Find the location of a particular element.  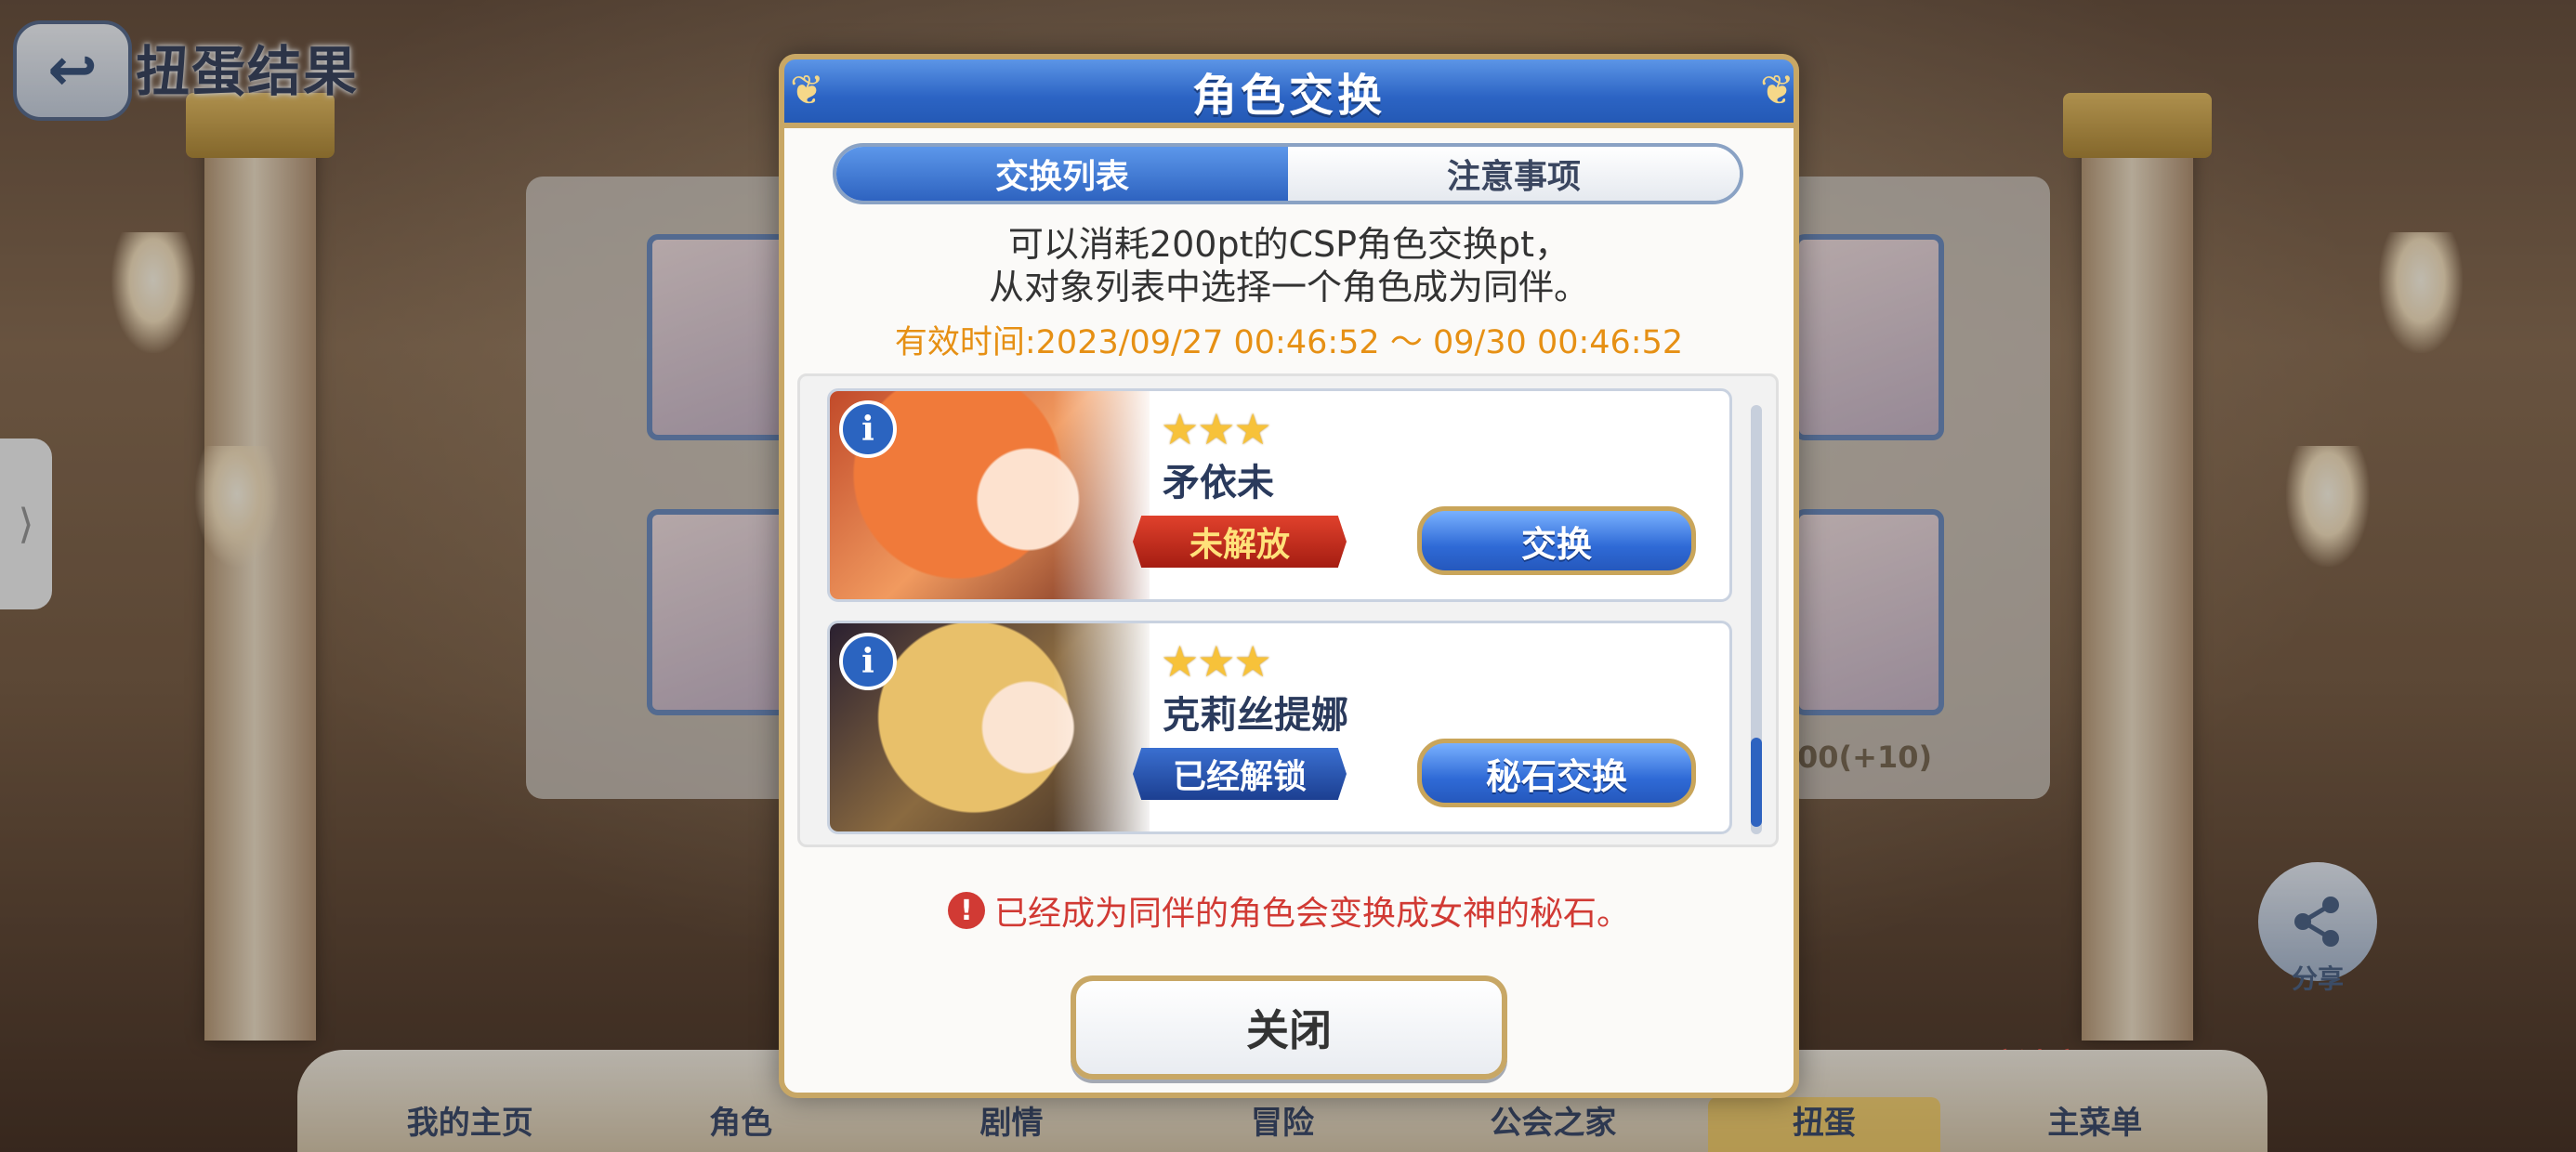

status-badge: 未解放 is located at coordinates (1240, 542).